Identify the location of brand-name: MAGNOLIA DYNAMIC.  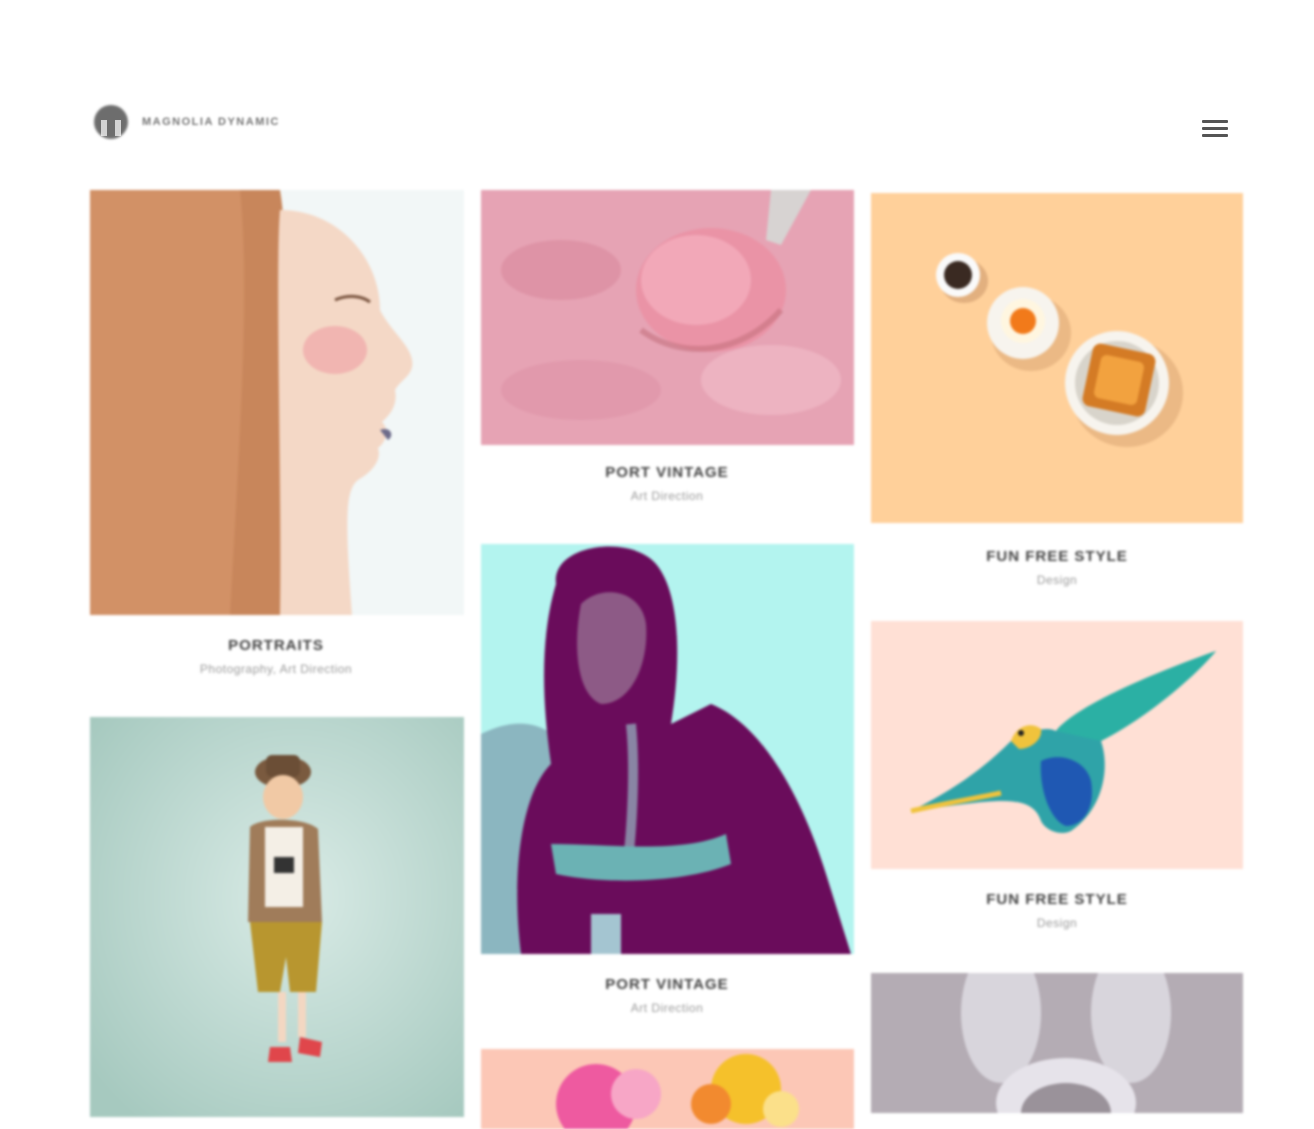
(211, 122).